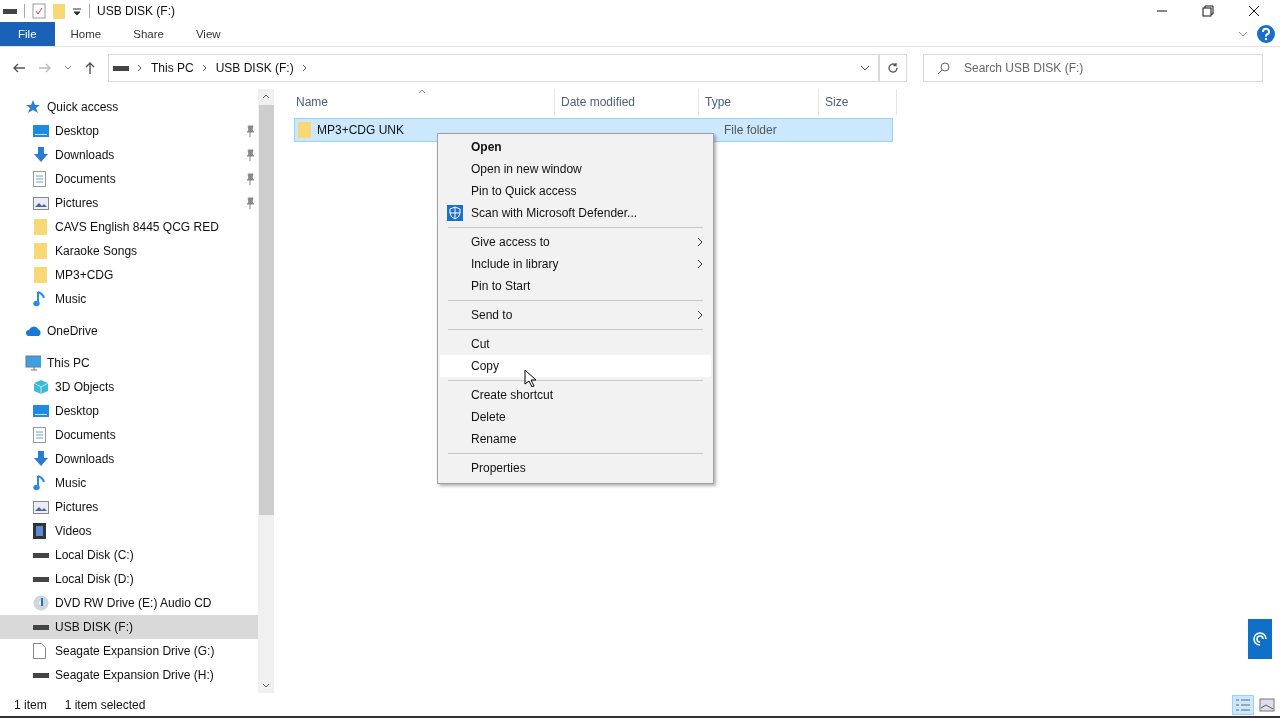  What do you see at coordinates (254, 68) in the screenshot?
I see `breadcrumb: USB DISK (F:)` at bounding box center [254, 68].